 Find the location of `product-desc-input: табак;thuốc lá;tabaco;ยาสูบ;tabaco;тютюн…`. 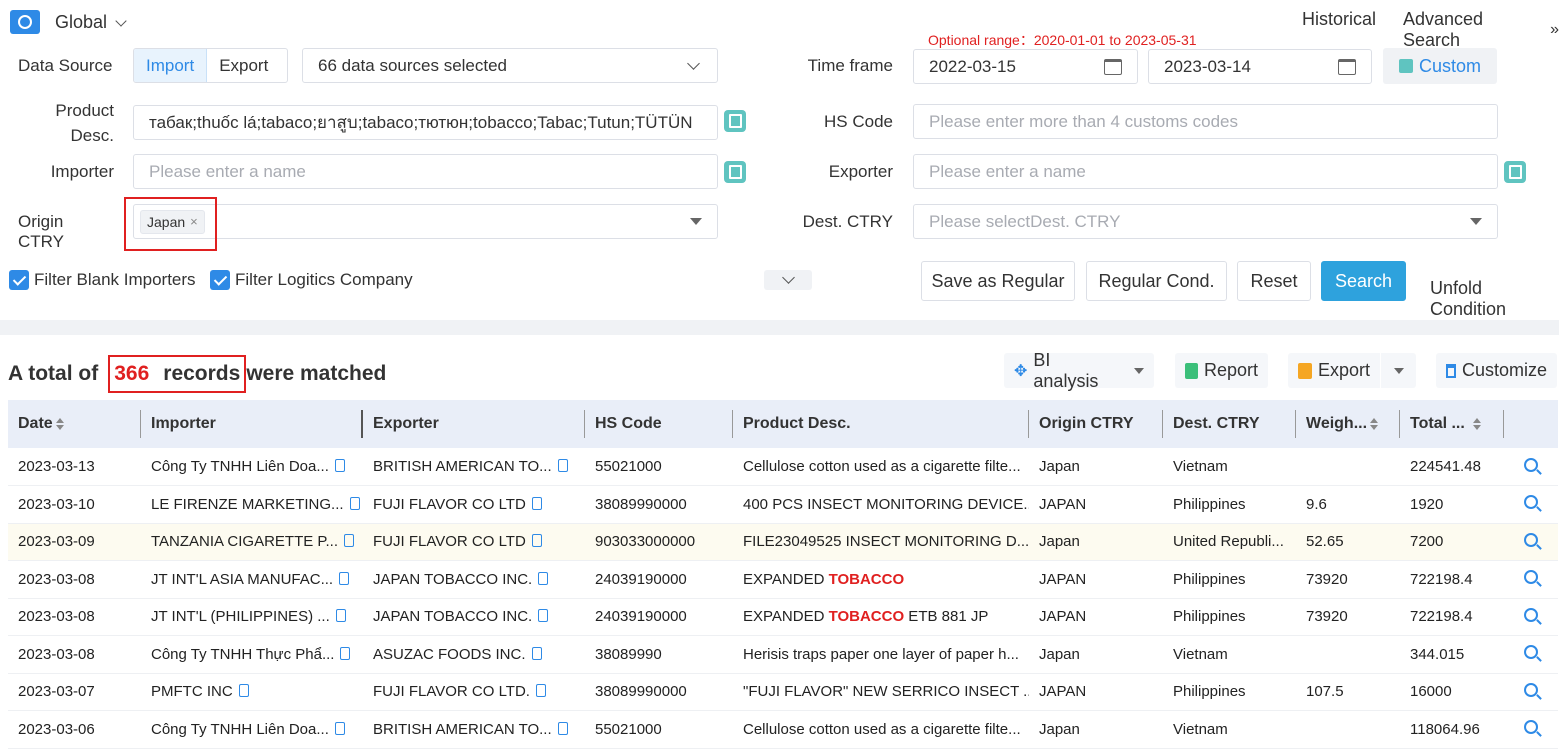

product-desc-input: табак;thuốc lá;tabaco;ยาสูบ;tabaco;тютюн… is located at coordinates (425, 122).